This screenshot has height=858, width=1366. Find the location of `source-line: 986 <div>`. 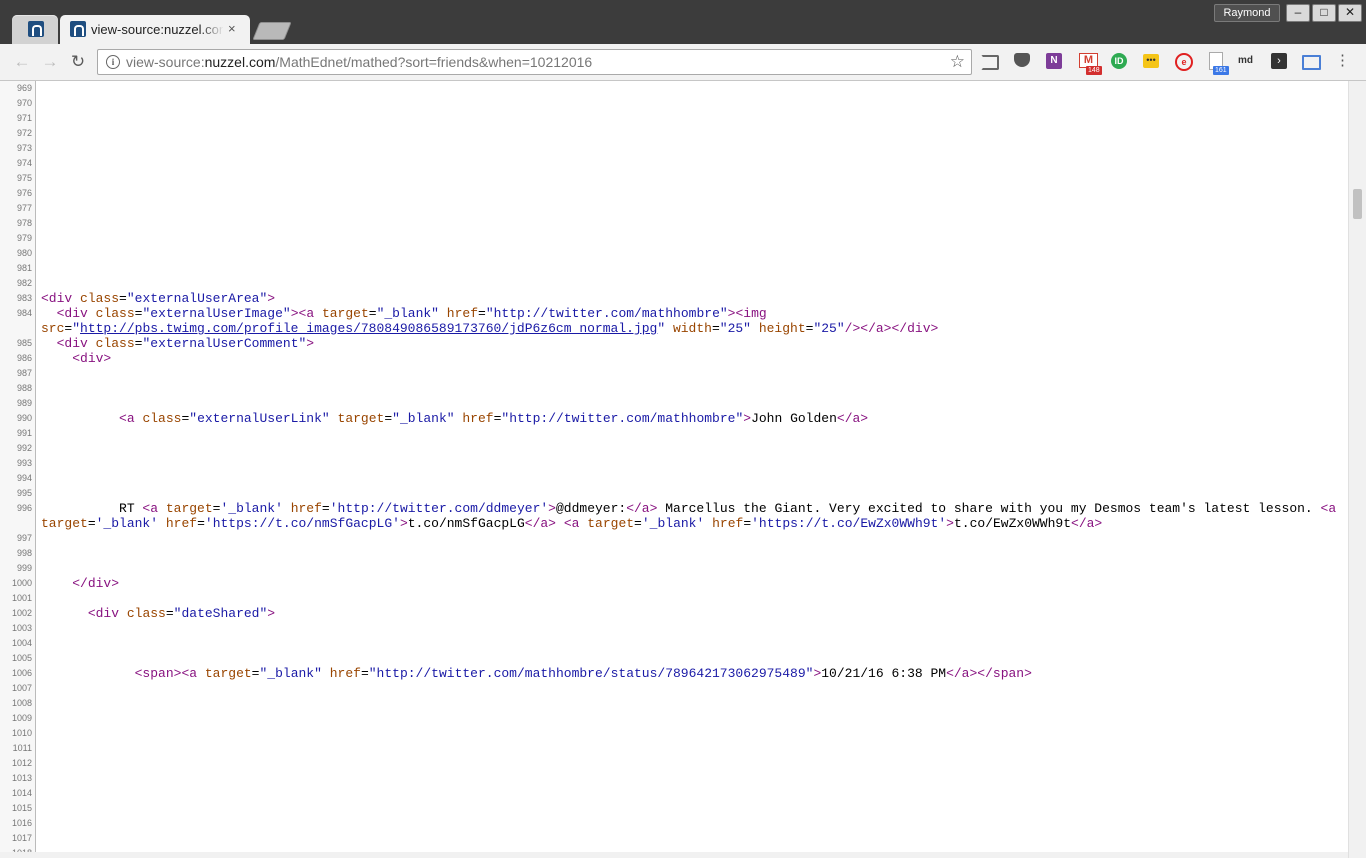

source-line: 986 <div> is located at coordinates (674, 358).